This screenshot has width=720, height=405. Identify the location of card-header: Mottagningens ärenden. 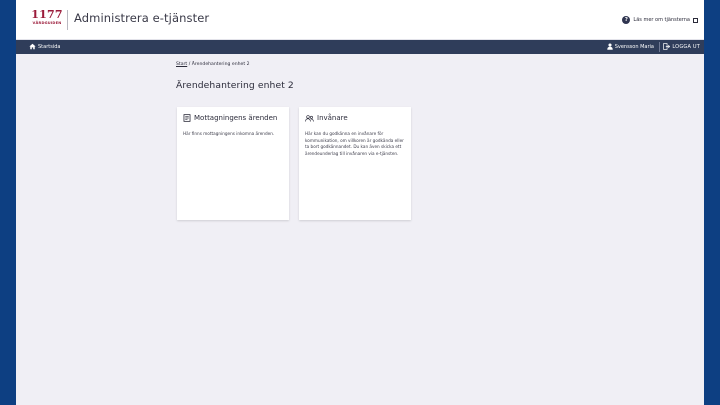
(233, 118).